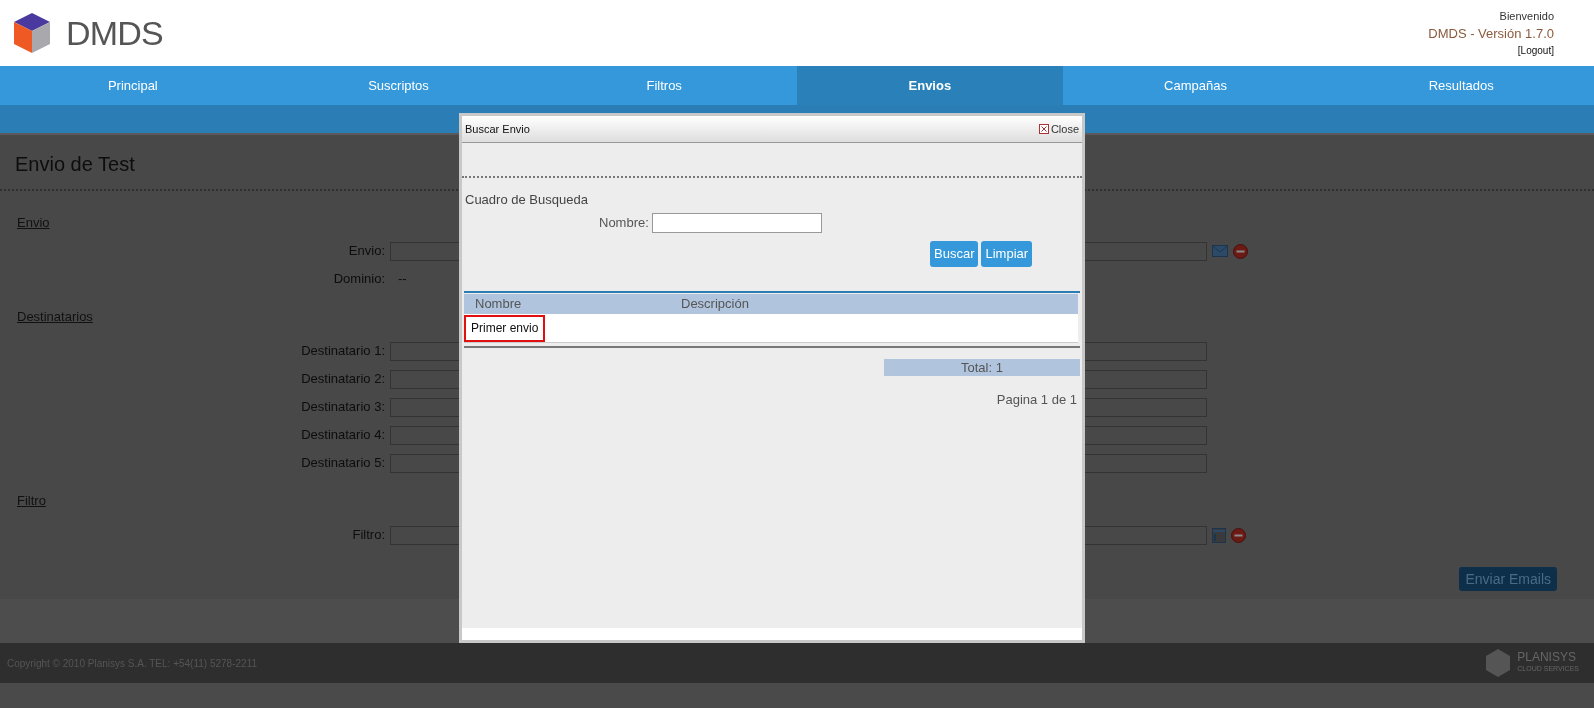 The height and width of the screenshot is (708, 1594). I want to click on table-cell: Primer envio, so click(505, 328).